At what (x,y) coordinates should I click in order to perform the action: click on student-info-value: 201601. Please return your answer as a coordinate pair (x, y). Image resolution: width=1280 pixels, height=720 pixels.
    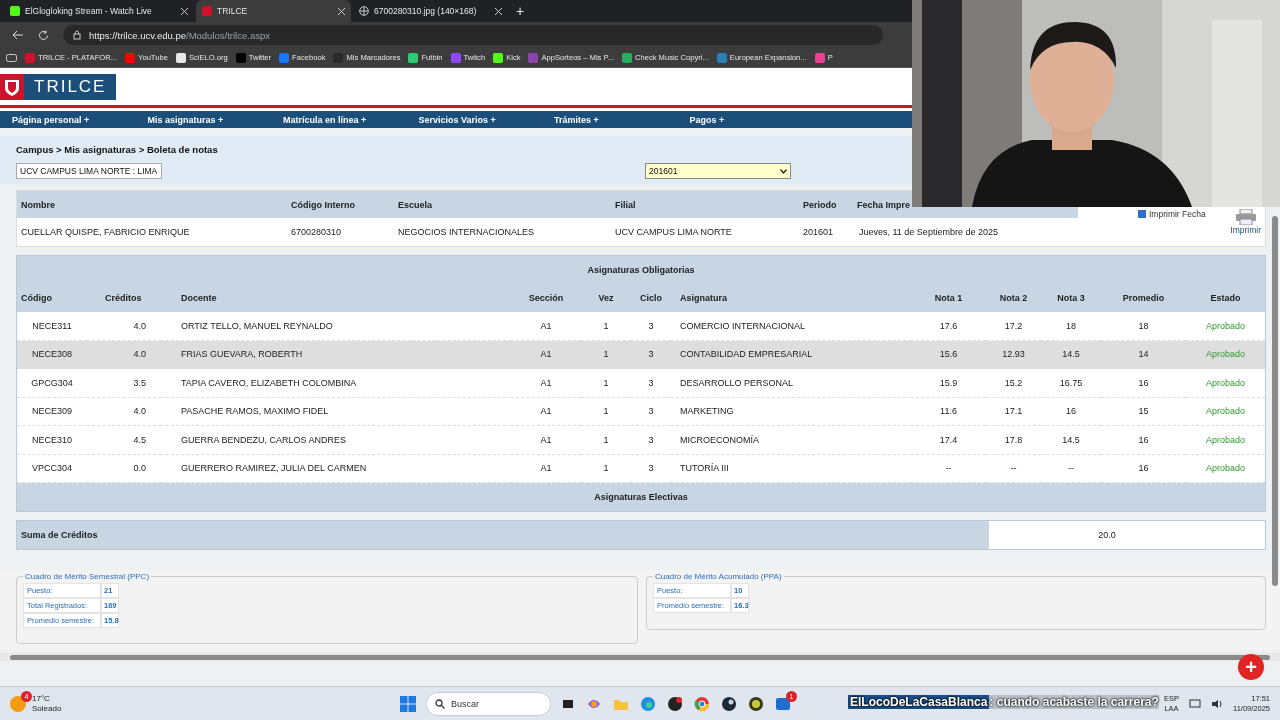
    Looking at the image, I should click on (818, 232).